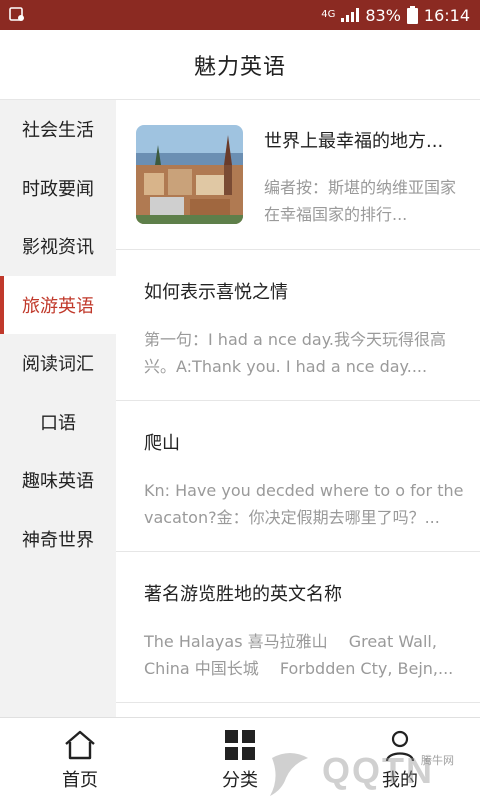 The image size is (480, 800). I want to click on sidebar-item-label: 影视资讯, so click(58, 248).